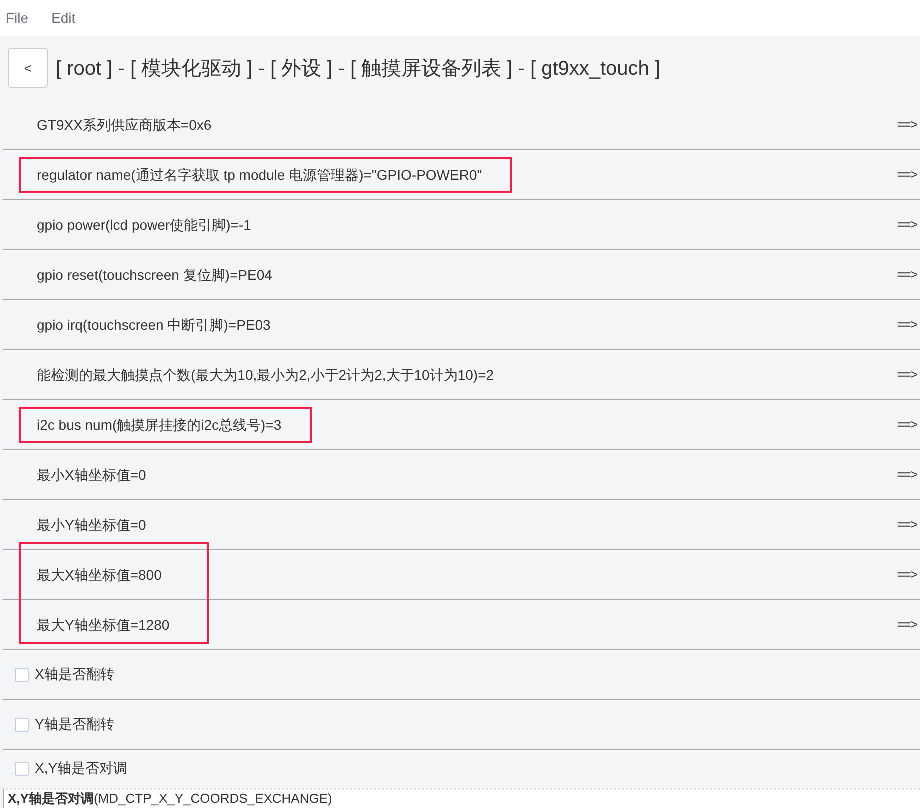 Image resolution: width=920 pixels, height=808 pixels. Describe the element at coordinates (99, 575) in the screenshot. I see `setting-label: 最大X轴坐标值=800` at that location.